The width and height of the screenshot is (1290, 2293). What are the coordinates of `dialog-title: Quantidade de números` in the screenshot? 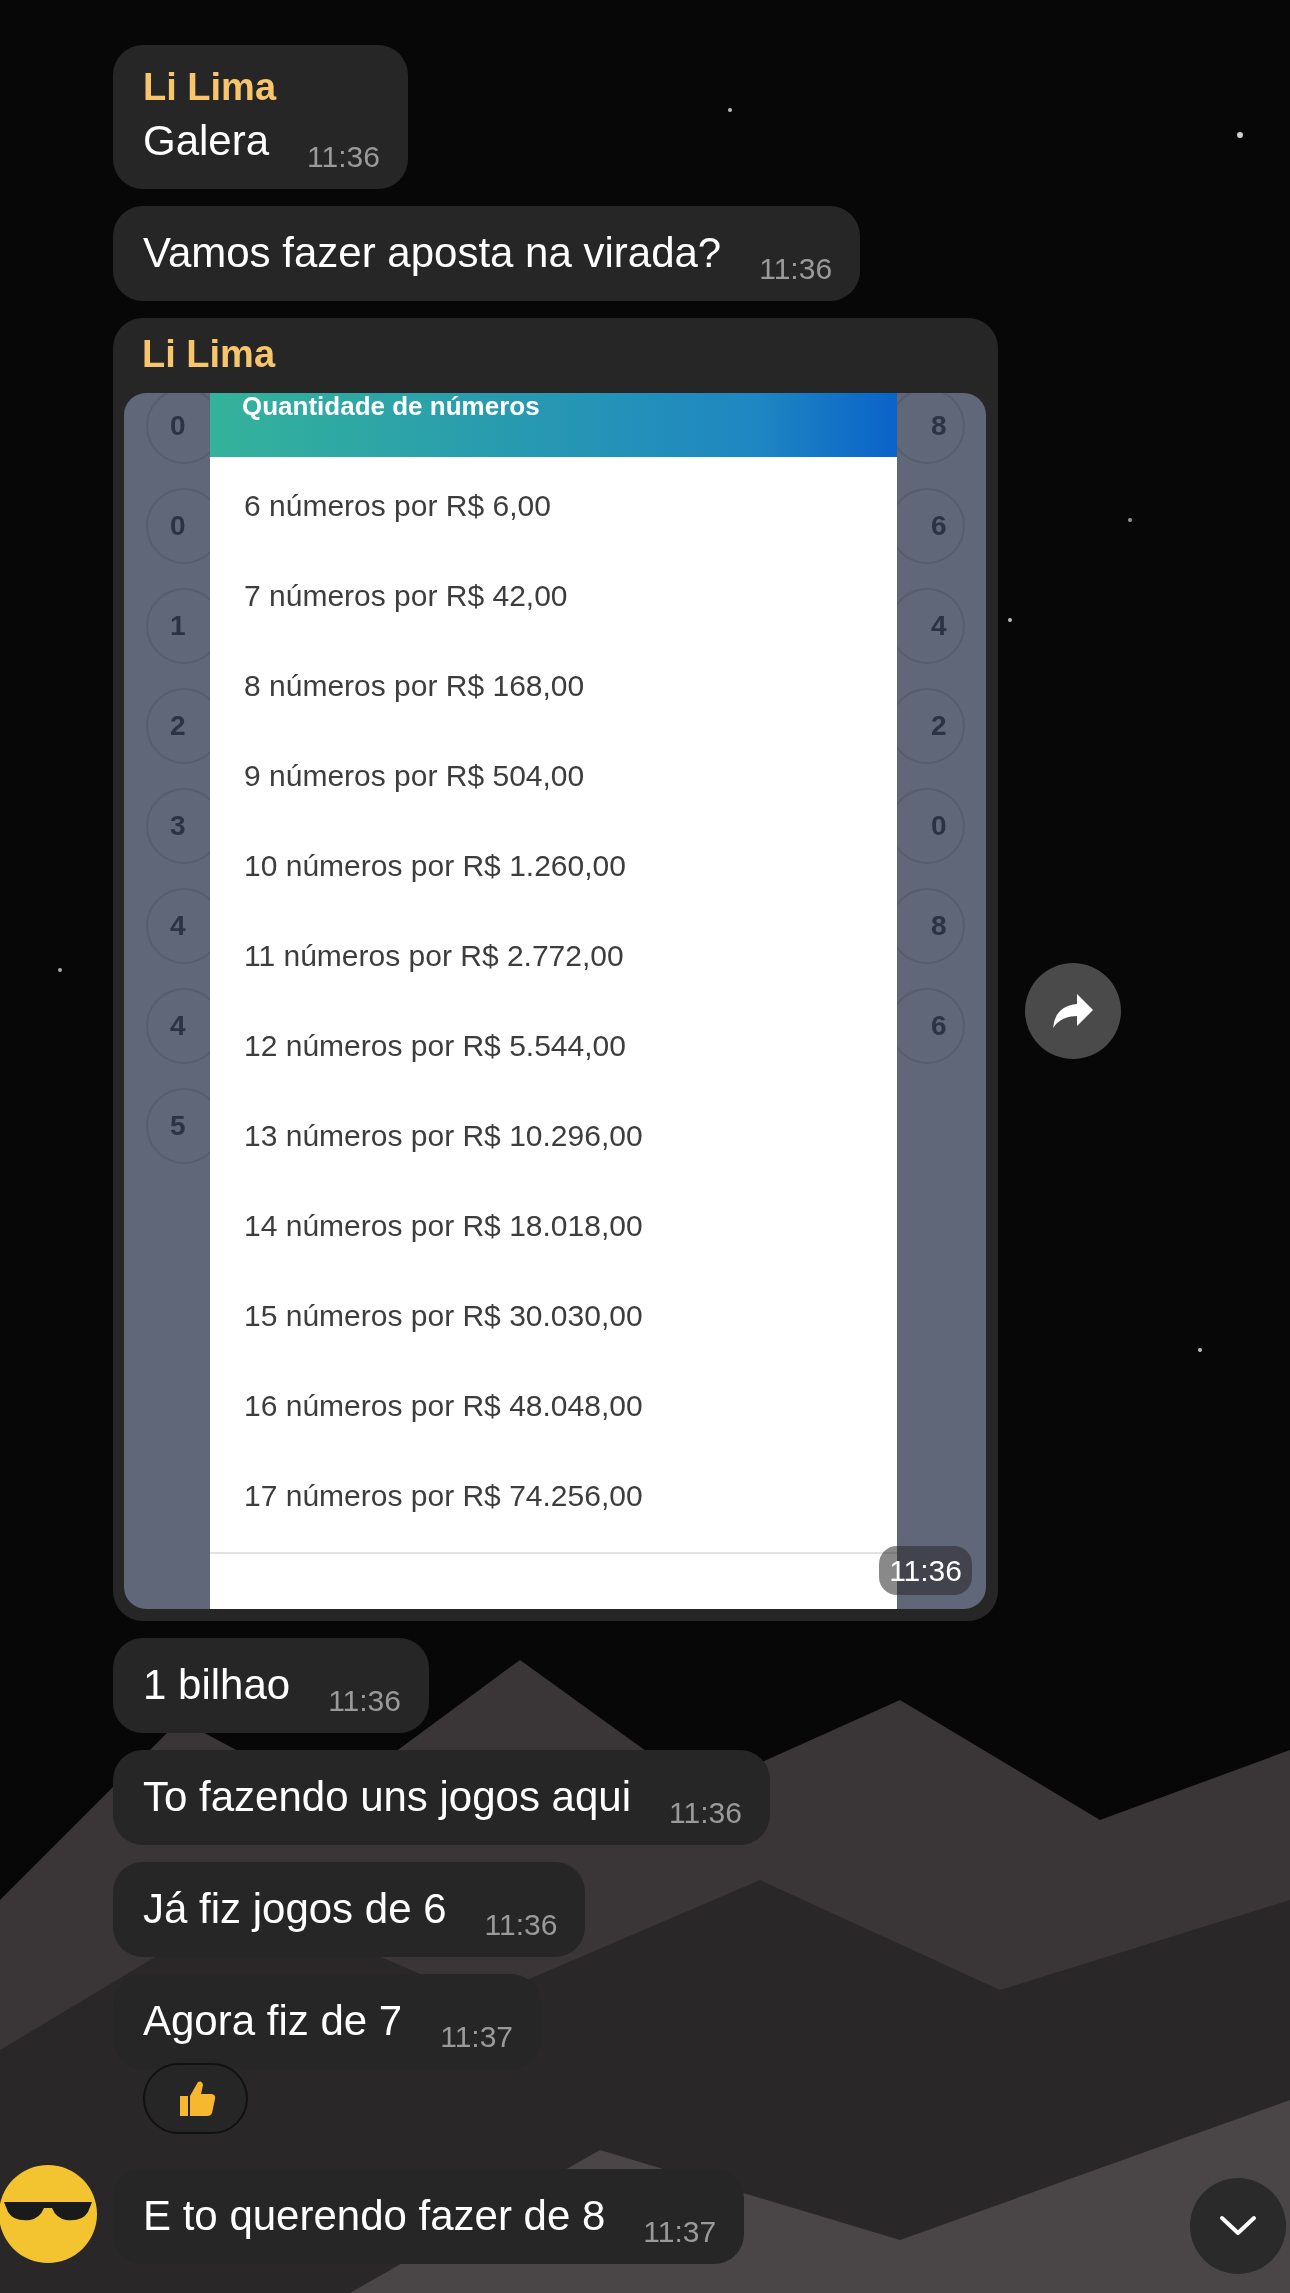 It's located at (553, 425).